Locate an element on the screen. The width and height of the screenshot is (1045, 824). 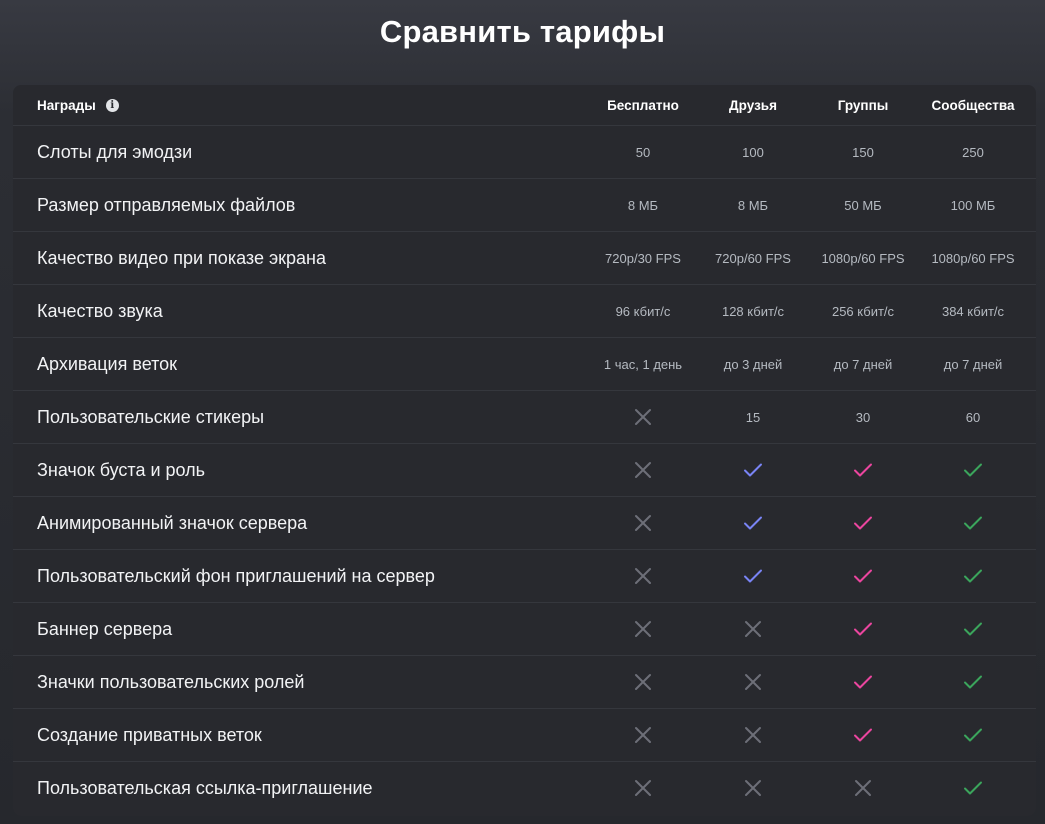
plan-header-friends: Друзья is located at coordinates (753, 105).